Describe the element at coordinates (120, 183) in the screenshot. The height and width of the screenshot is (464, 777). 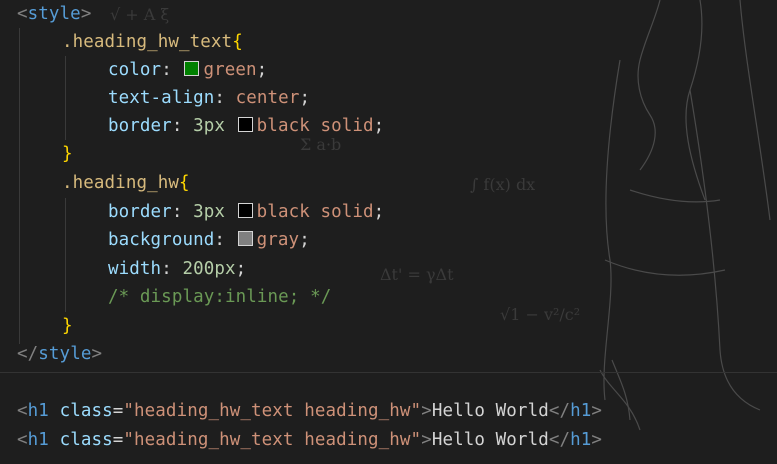
I see `css-selector: .heading_hw` at that location.